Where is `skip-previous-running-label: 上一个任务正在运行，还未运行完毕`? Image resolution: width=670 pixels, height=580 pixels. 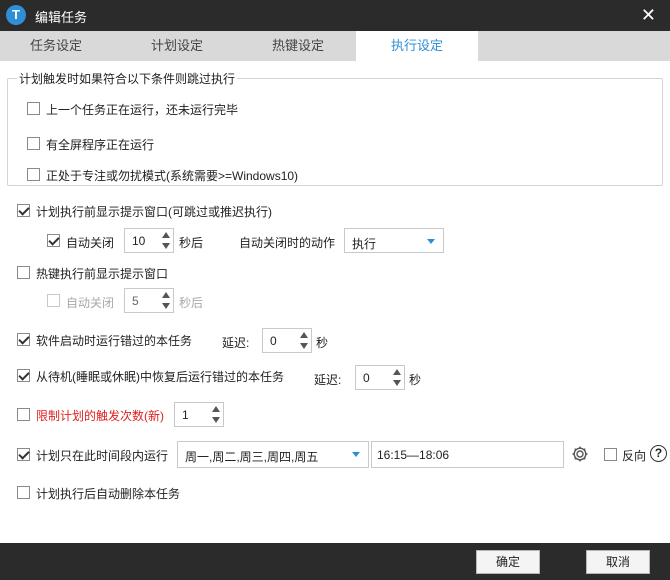 skip-previous-running-label: 上一个任务正在运行，还未运行完毕 is located at coordinates (142, 110).